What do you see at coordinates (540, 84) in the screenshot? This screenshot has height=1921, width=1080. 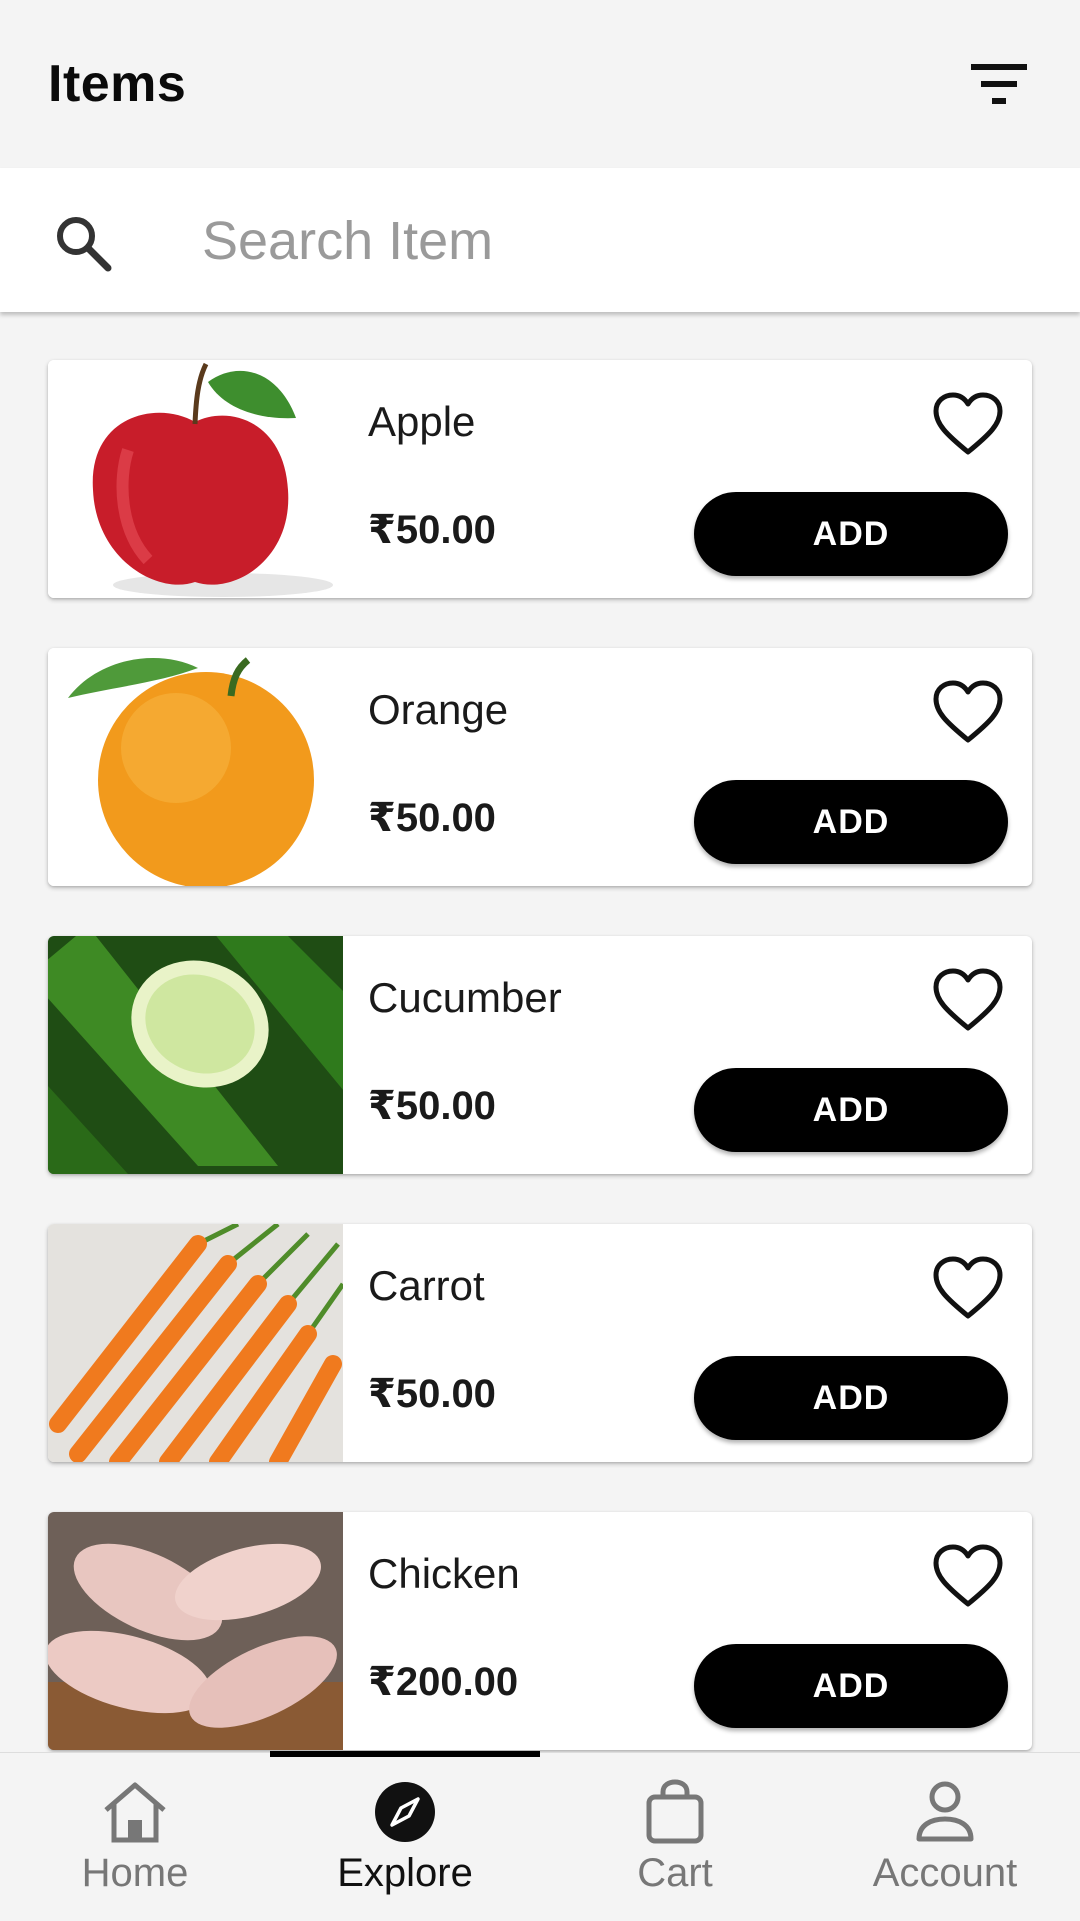 I see `app-bar: Items` at bounding box center [540, 84].